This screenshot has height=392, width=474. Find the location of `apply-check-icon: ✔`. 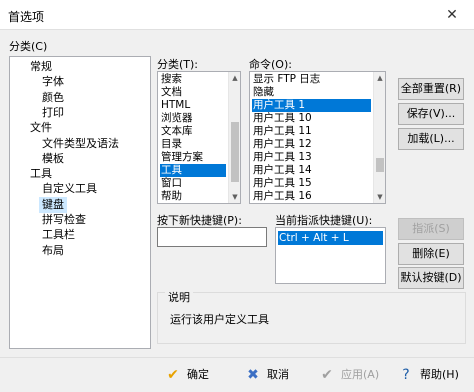

apply-check-icon: ✔ is located at coordinates (327, 375).